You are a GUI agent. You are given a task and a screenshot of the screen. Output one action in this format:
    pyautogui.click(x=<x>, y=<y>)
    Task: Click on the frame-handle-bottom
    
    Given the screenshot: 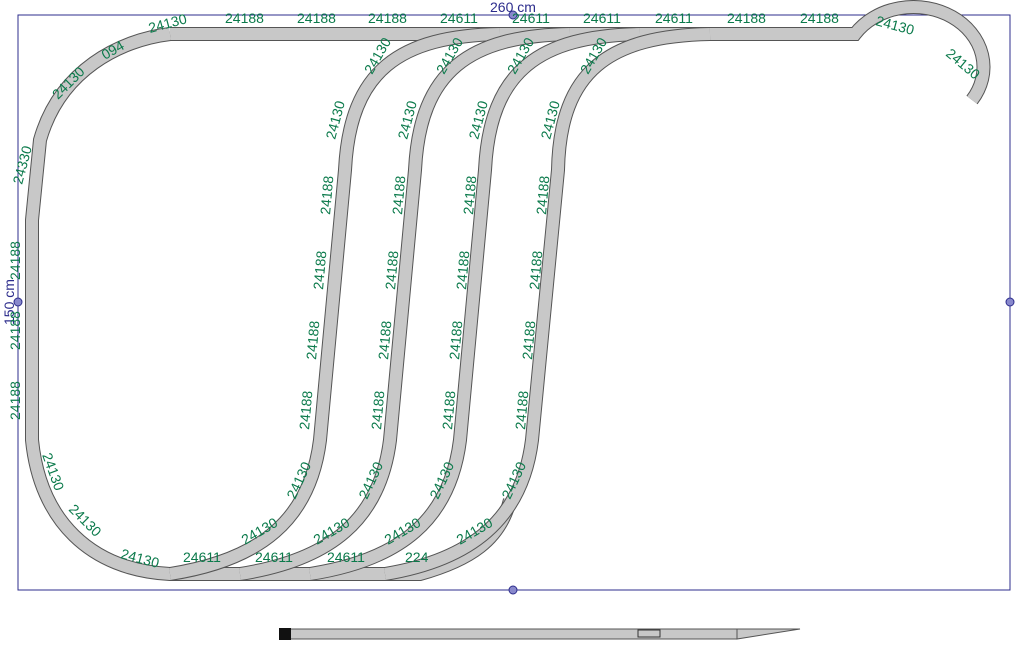 What is the action you would take?
    pyautogui.click(x=513, y=590)
    